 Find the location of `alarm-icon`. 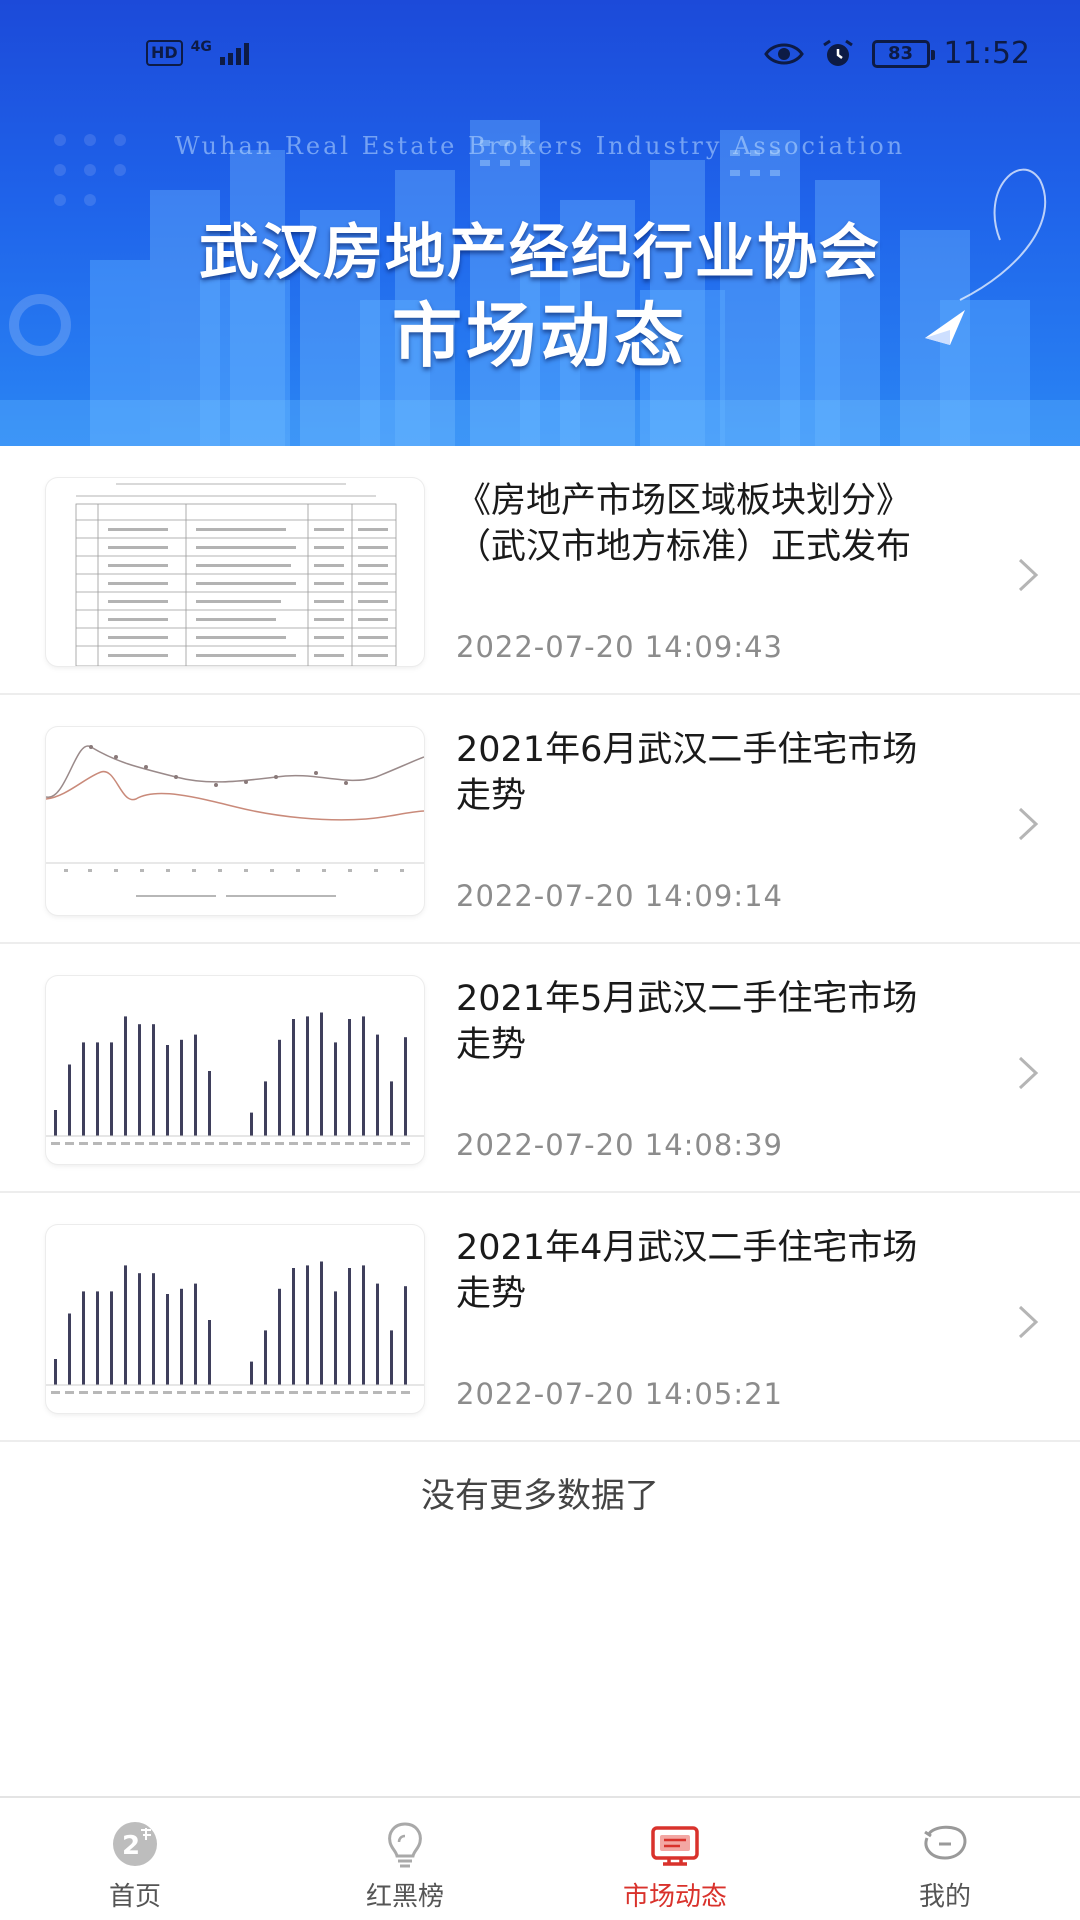

alarm-icon is located at coordinates (837, 52).